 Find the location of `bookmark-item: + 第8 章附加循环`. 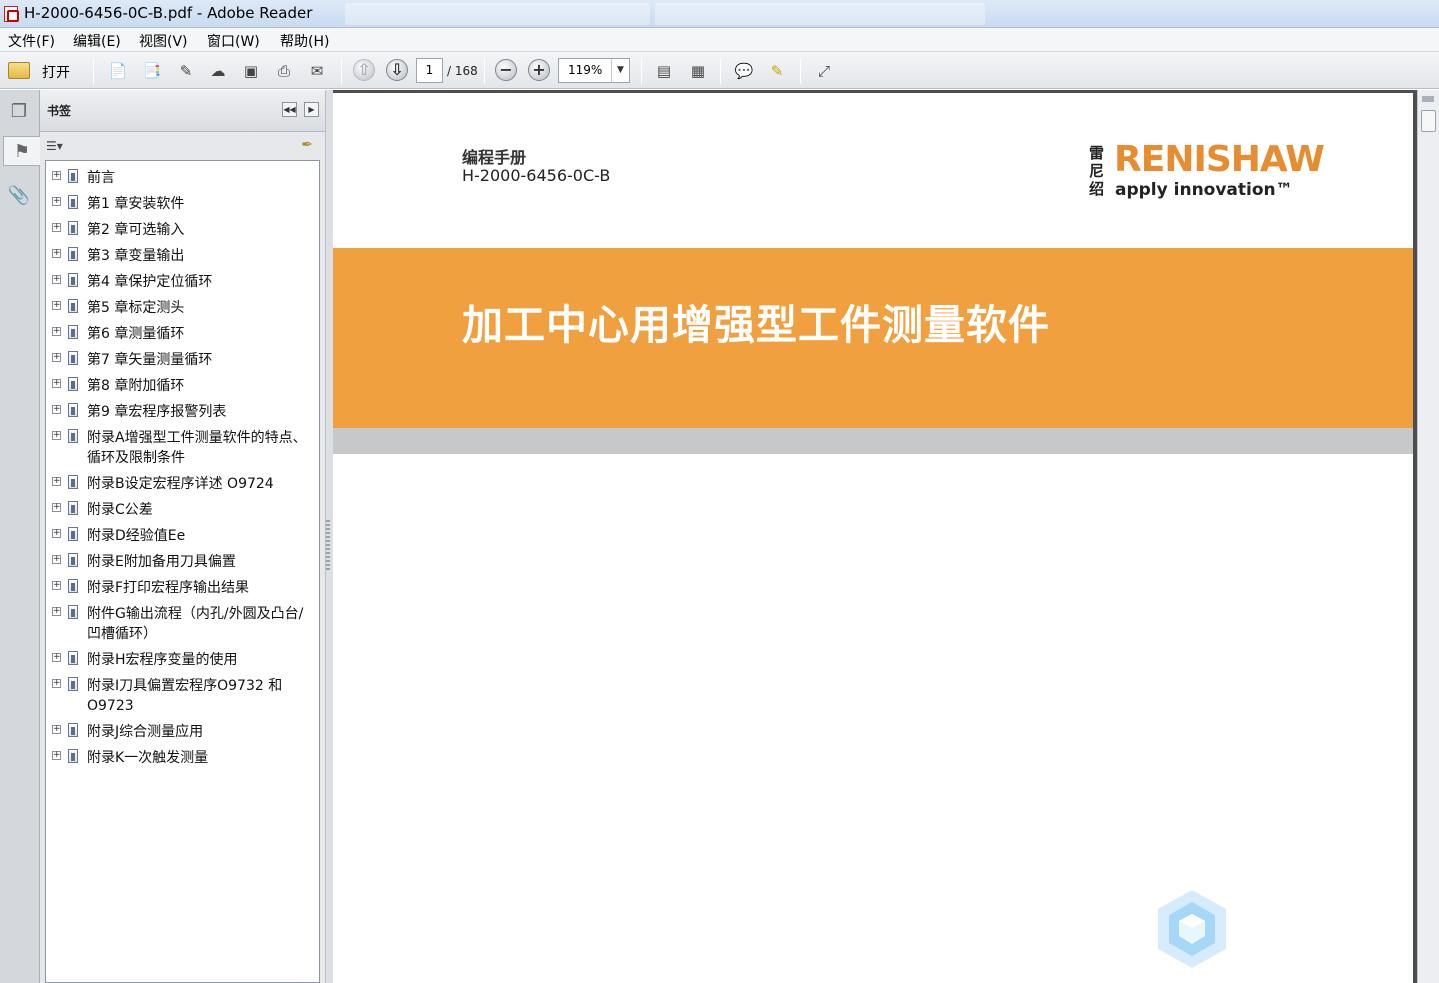

bookmark-item: + 第8 章附加循环 is located at coordinates (181, 386).